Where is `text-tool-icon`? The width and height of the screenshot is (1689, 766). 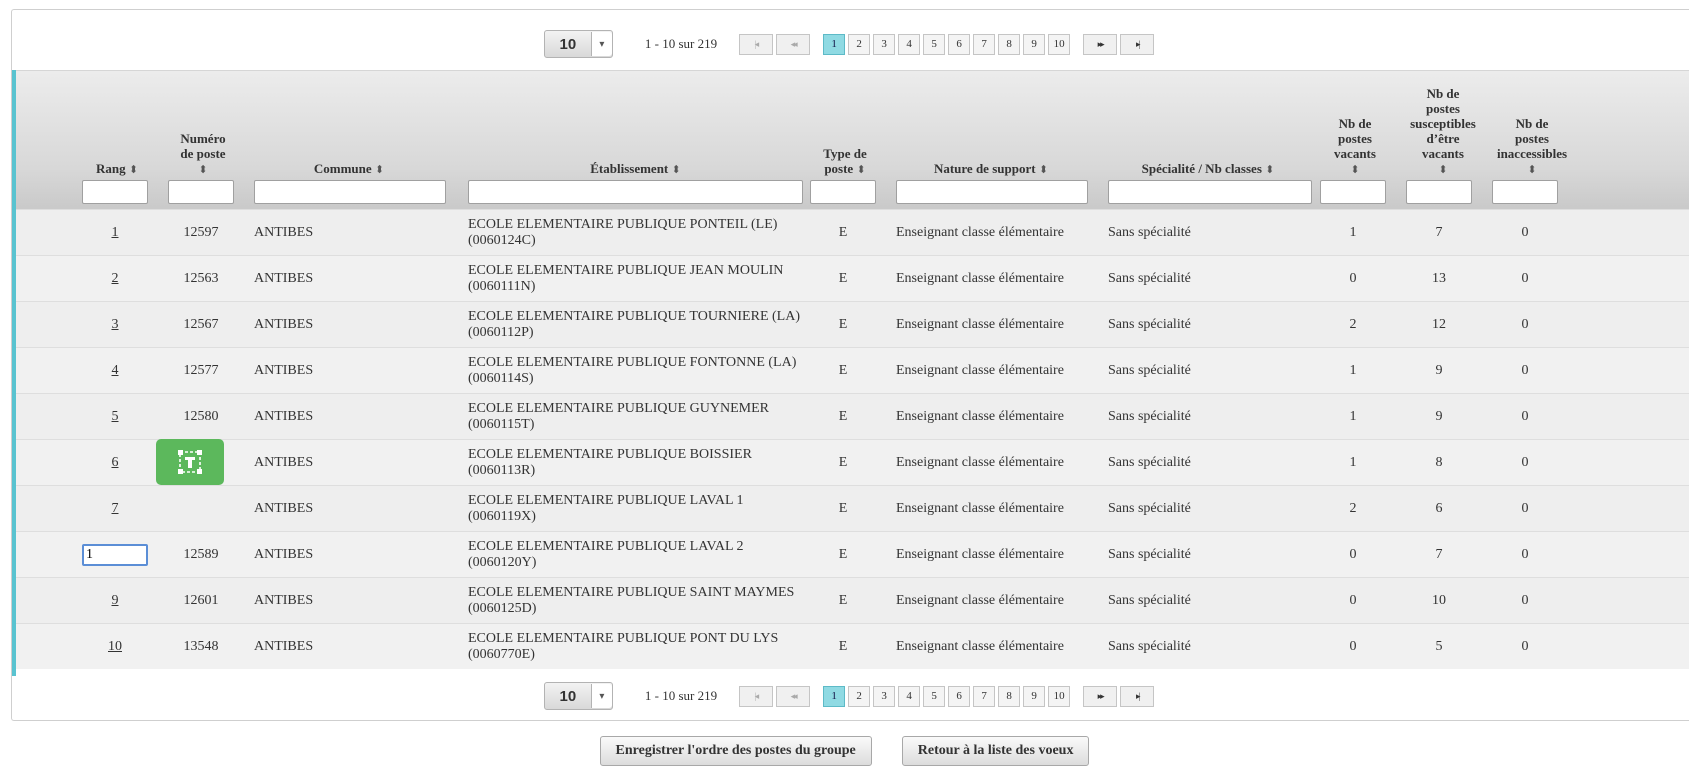 text-tool-icon is located at coordinates (190, 462).